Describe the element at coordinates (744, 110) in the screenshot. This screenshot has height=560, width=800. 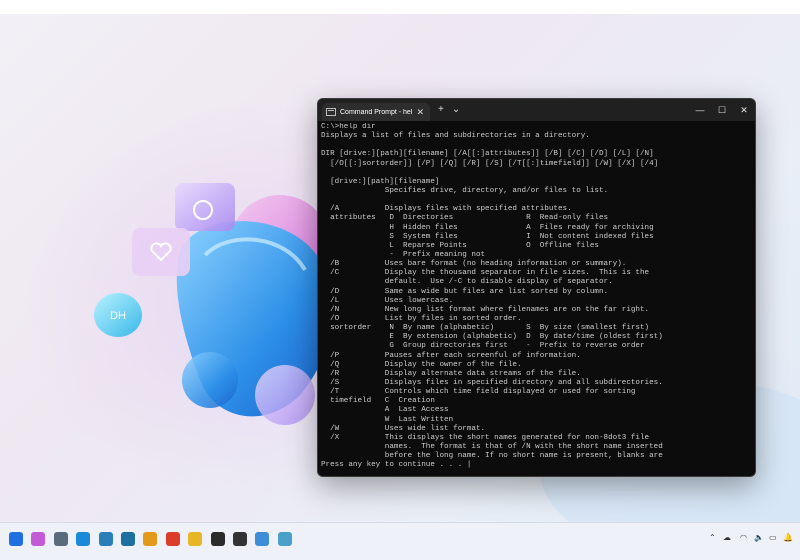
I see `close-button: ✕` at that location.